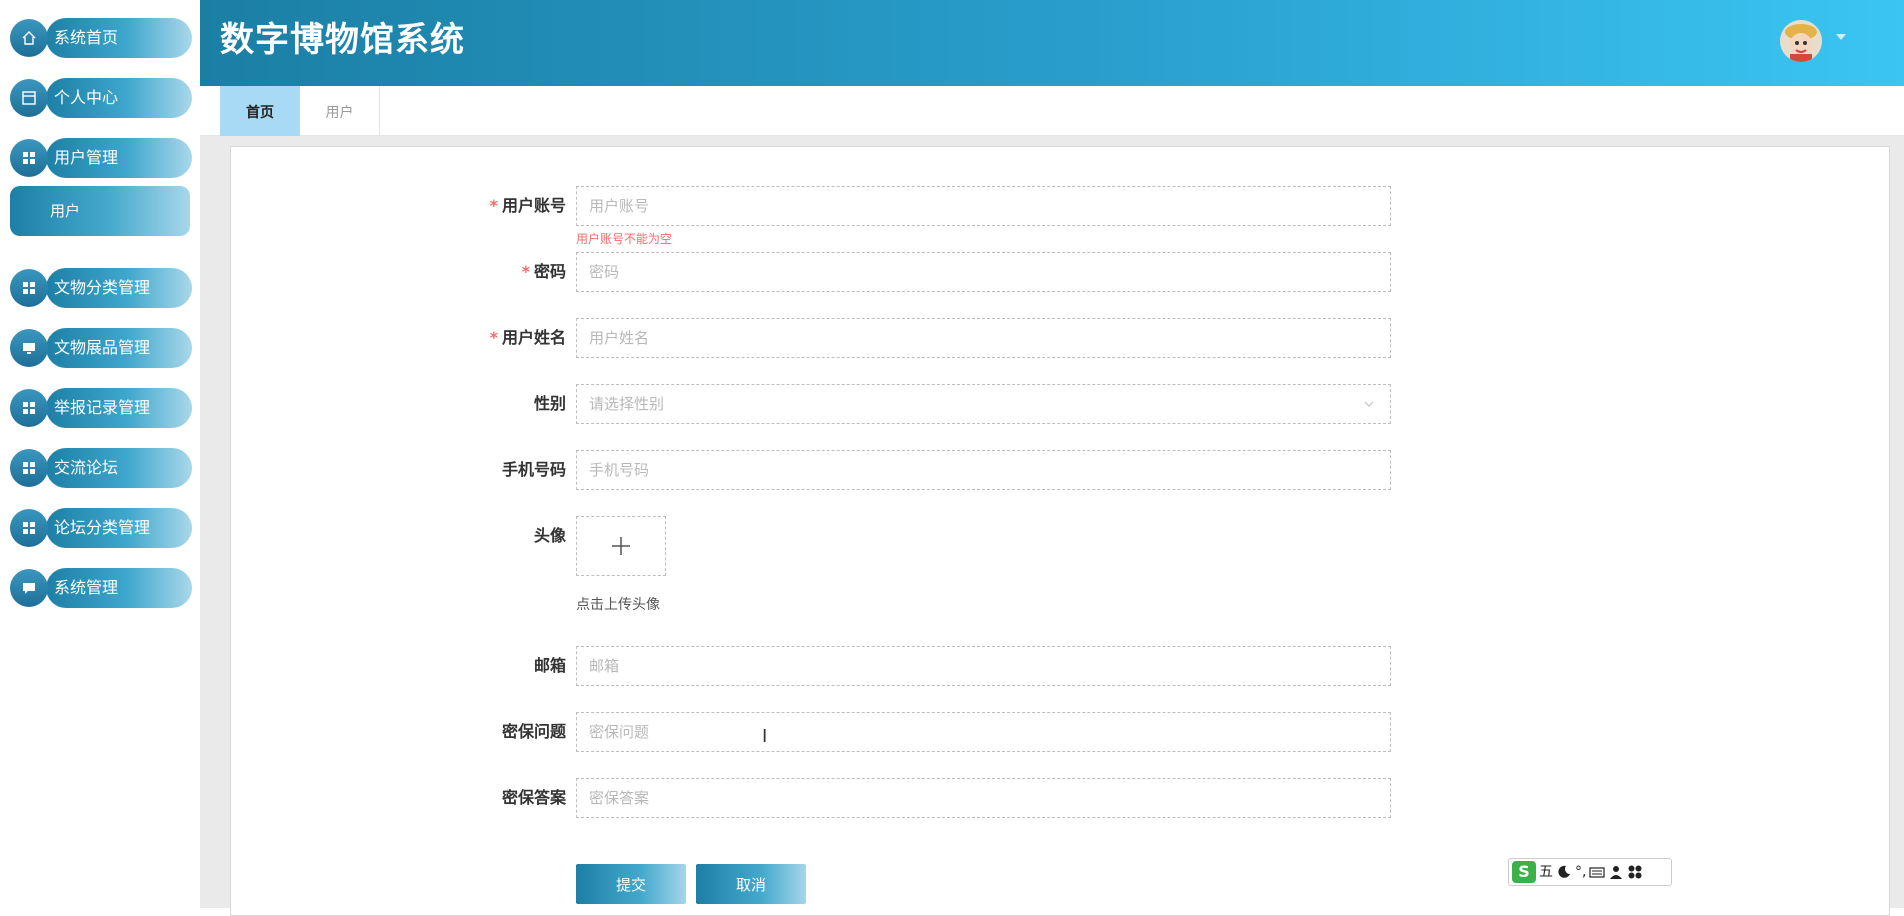 The width and height of the screenshot is (1904, 916). What do you see at coordinates (549, 403) in the screenshot?
I see `gender-label: 性别` at bounding box center [549, 403].